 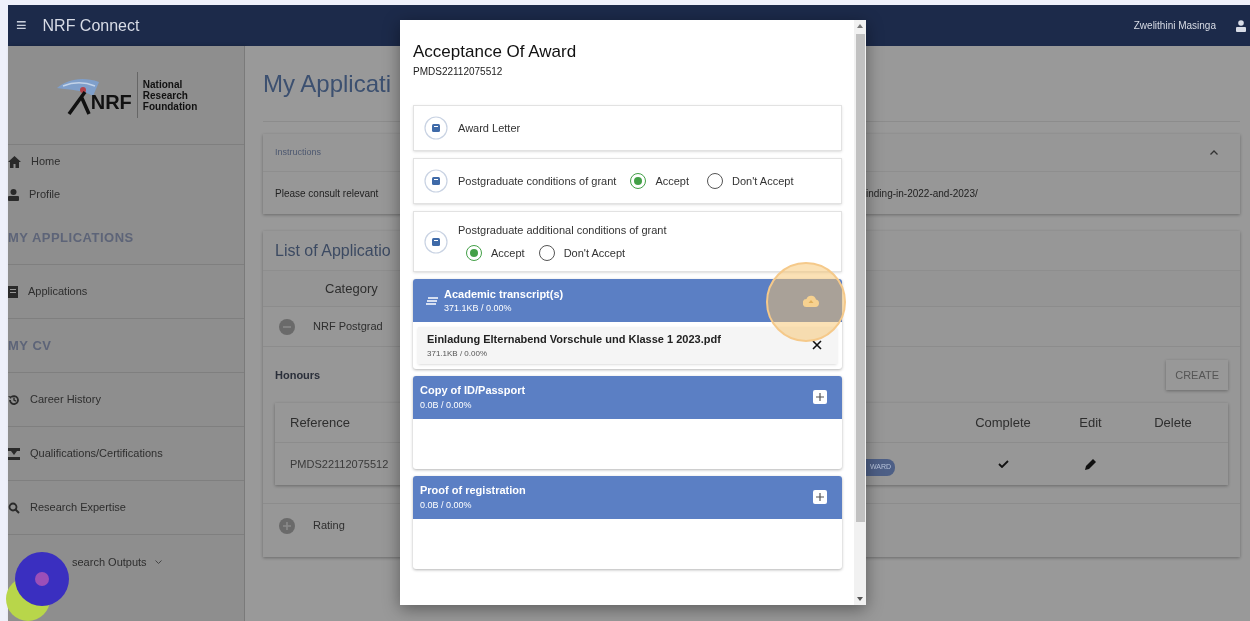 I want to click on chevron-up-icon, so click(x=1214, y=152).